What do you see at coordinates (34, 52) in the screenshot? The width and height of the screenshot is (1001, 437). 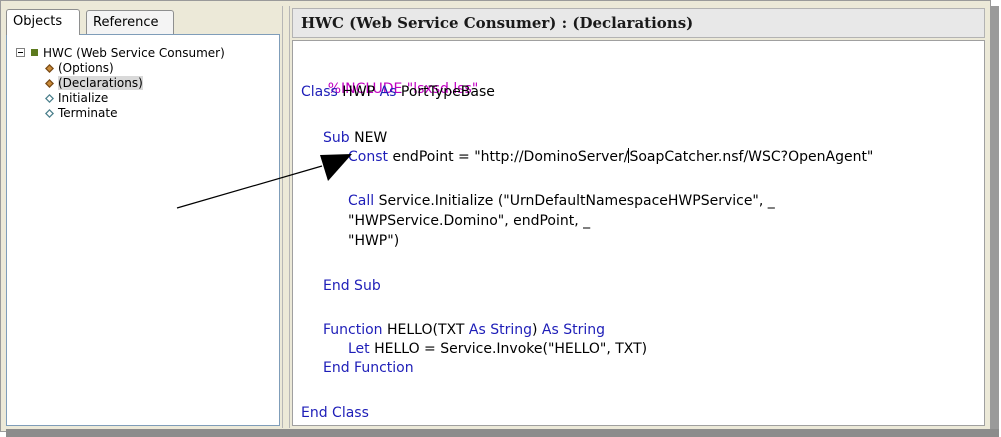 I see `form-node-icon` at bounding box center [34, 52].